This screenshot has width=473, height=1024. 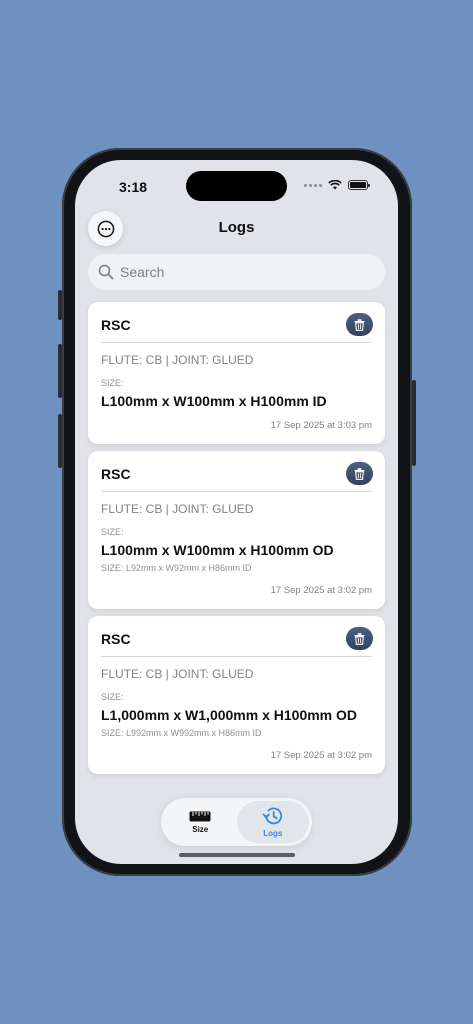 I want to click on volume-up-button, so click(x=60, y=371).